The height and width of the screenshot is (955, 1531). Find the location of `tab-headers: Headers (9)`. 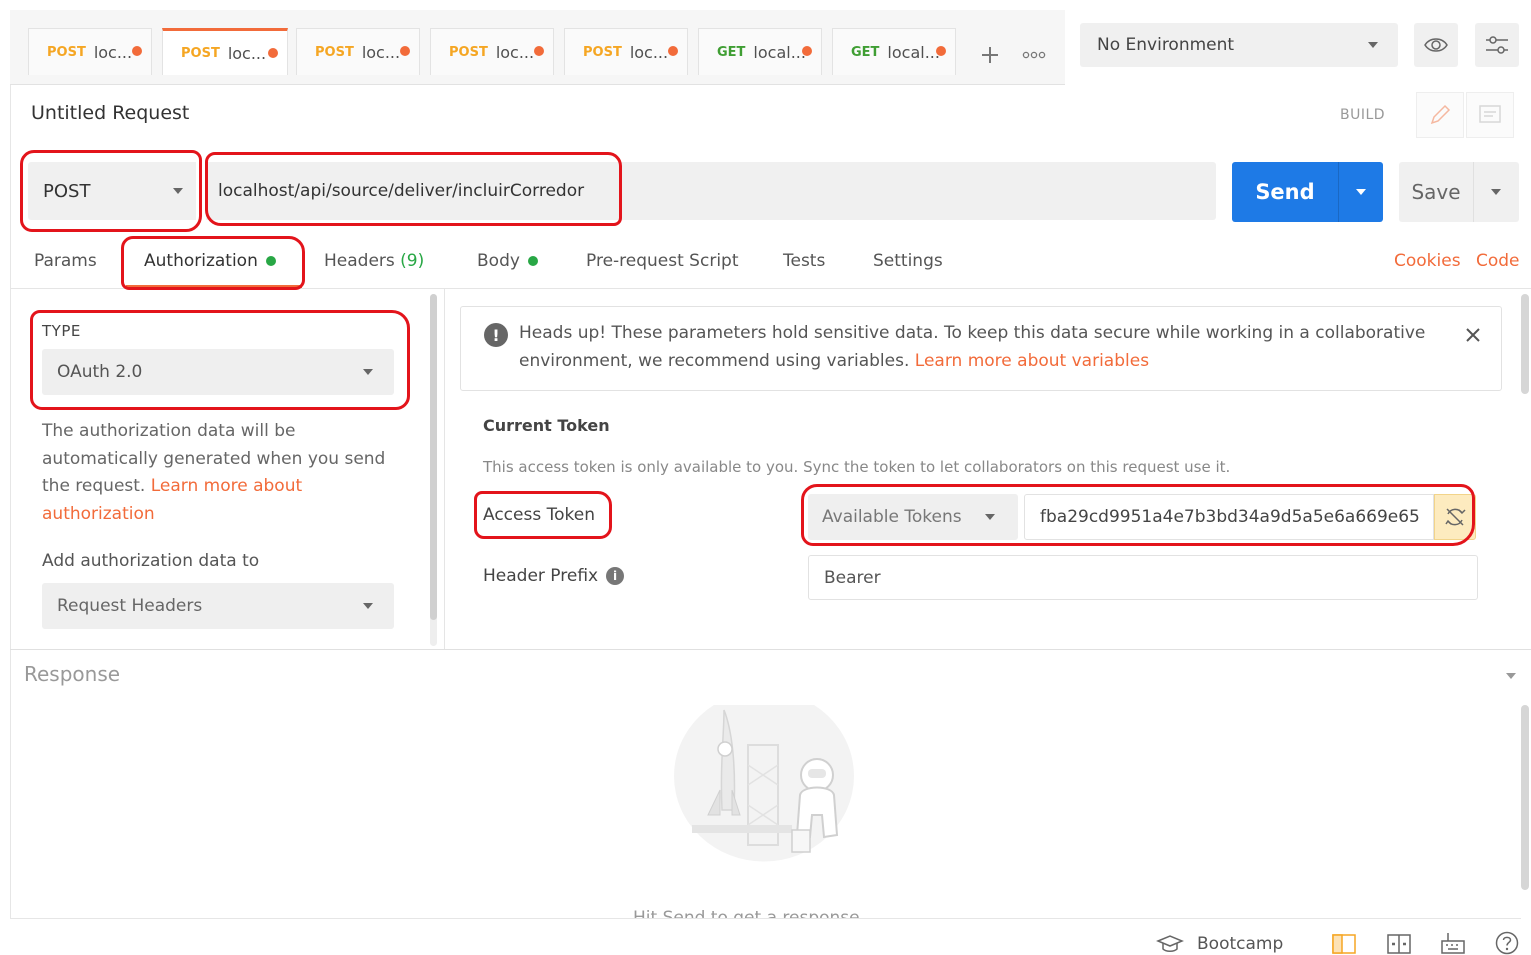

tab-headers: Headers (9) is located at coordinates (374, 261).